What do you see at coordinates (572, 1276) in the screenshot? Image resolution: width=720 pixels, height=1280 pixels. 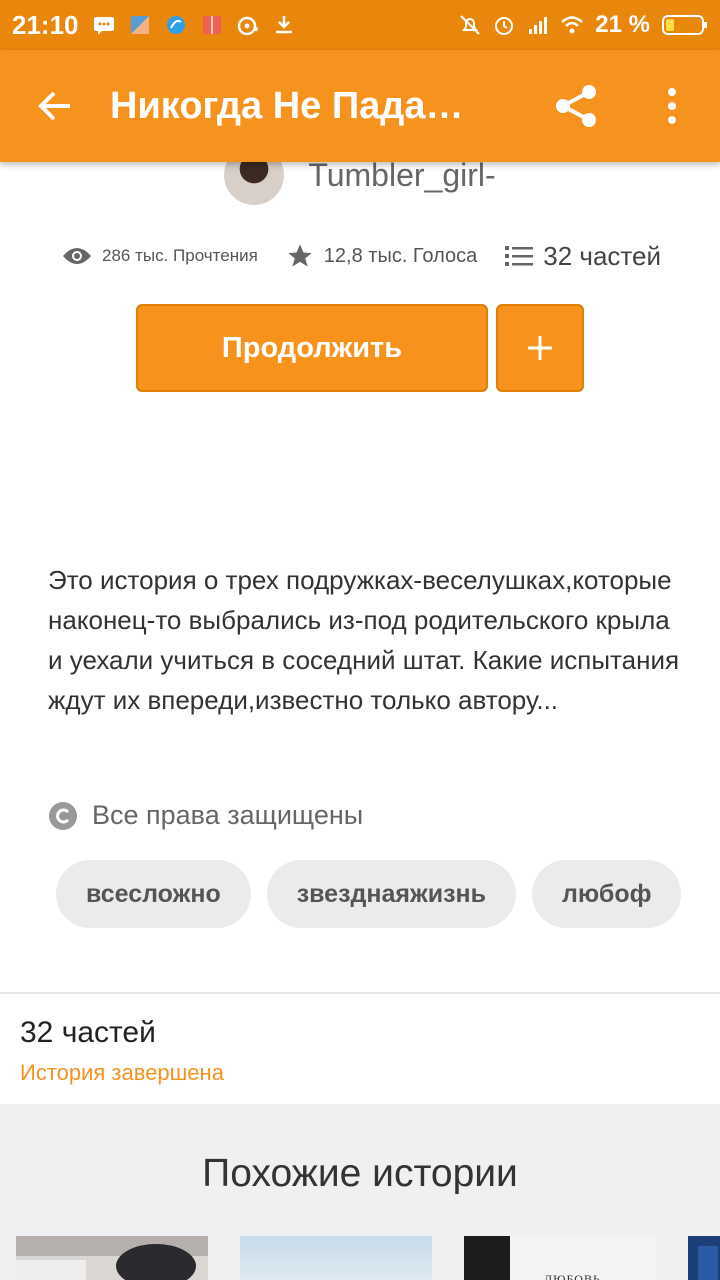 I see `cover-title: ЛЮБОВЬ` at bounding box center [572, 1276].